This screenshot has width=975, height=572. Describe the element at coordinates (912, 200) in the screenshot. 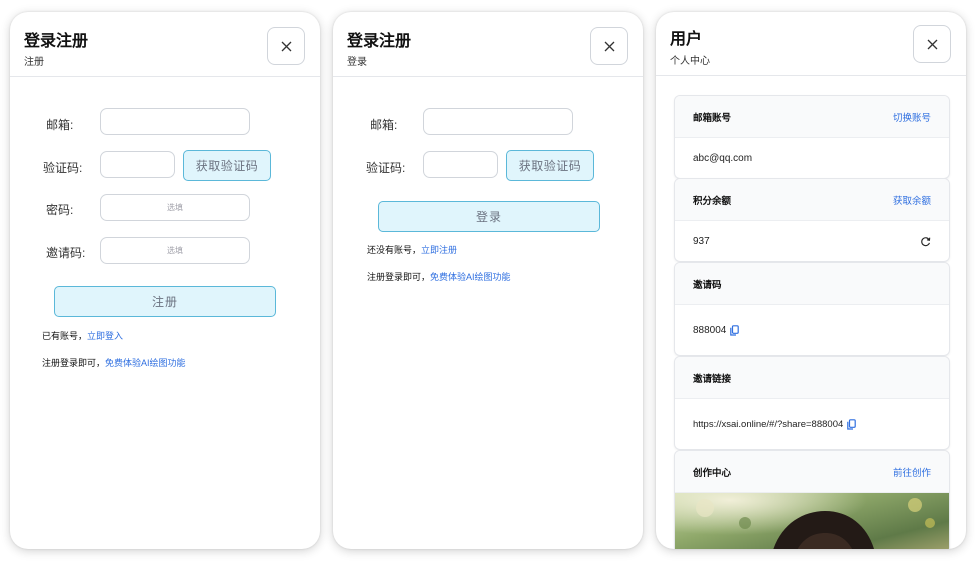

I see `get-balance-link: 获取余额` at that location.